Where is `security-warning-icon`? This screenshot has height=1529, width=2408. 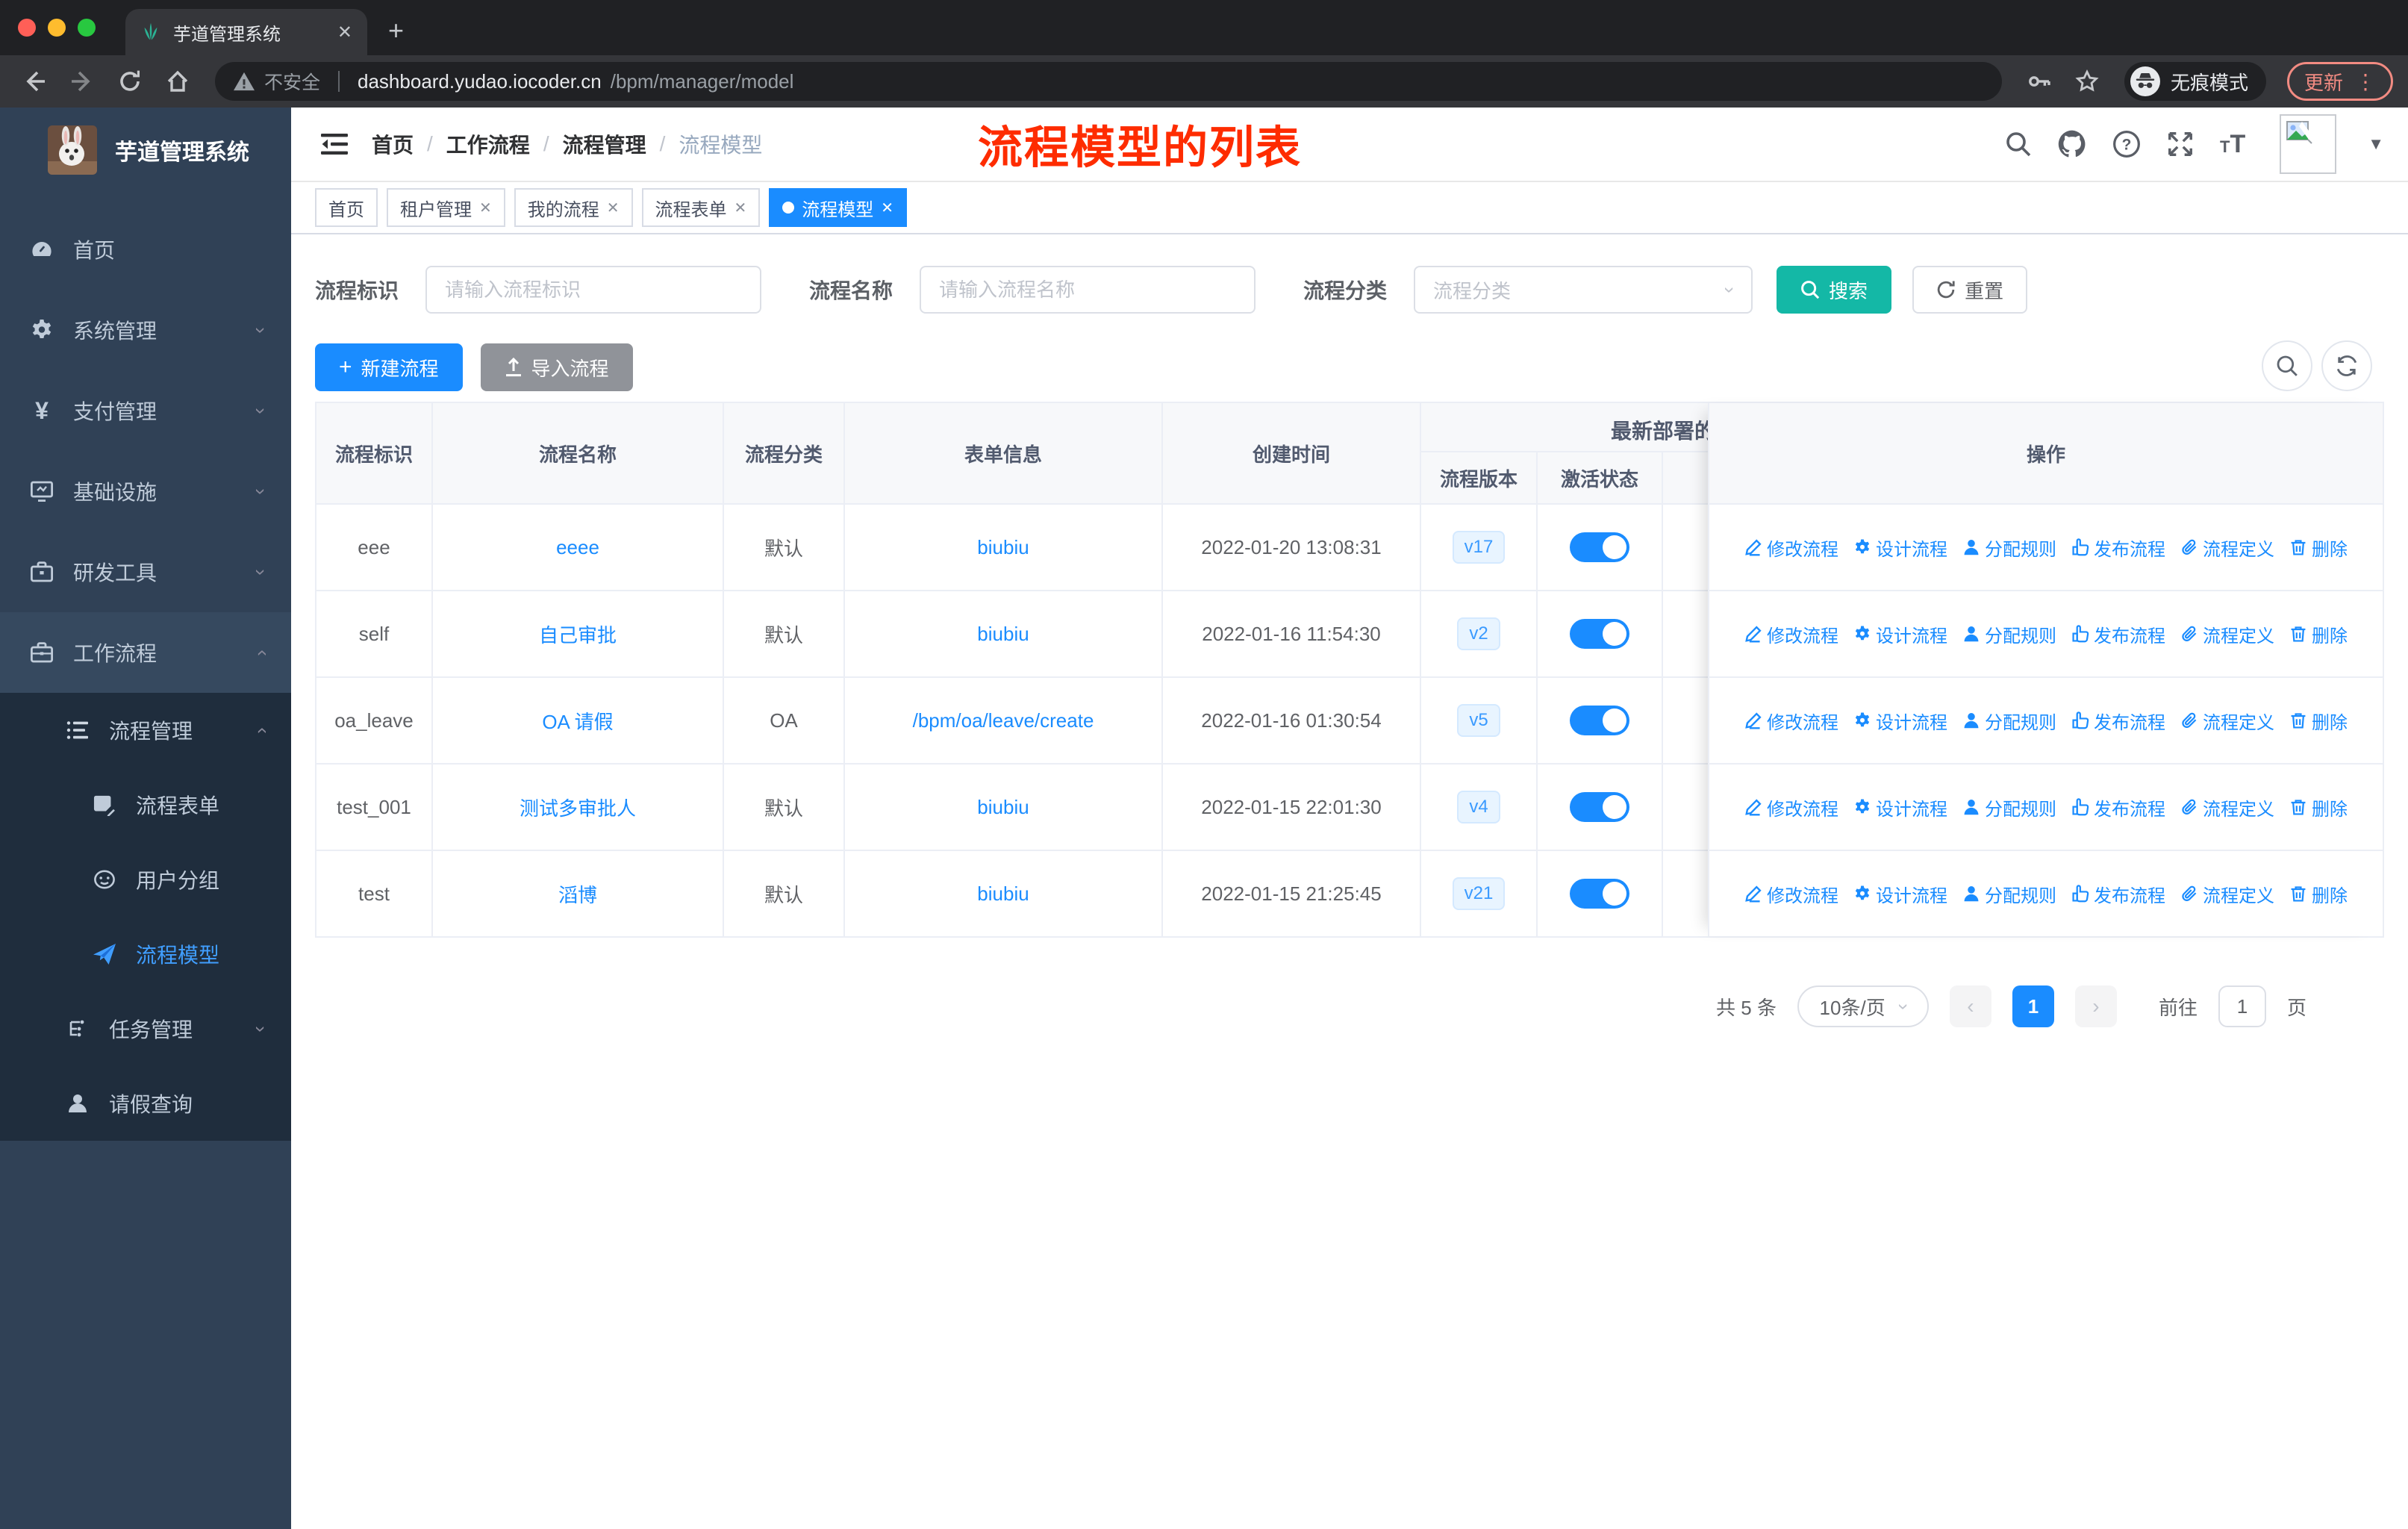 security-warning-icon is located at coordinates (244, 82).